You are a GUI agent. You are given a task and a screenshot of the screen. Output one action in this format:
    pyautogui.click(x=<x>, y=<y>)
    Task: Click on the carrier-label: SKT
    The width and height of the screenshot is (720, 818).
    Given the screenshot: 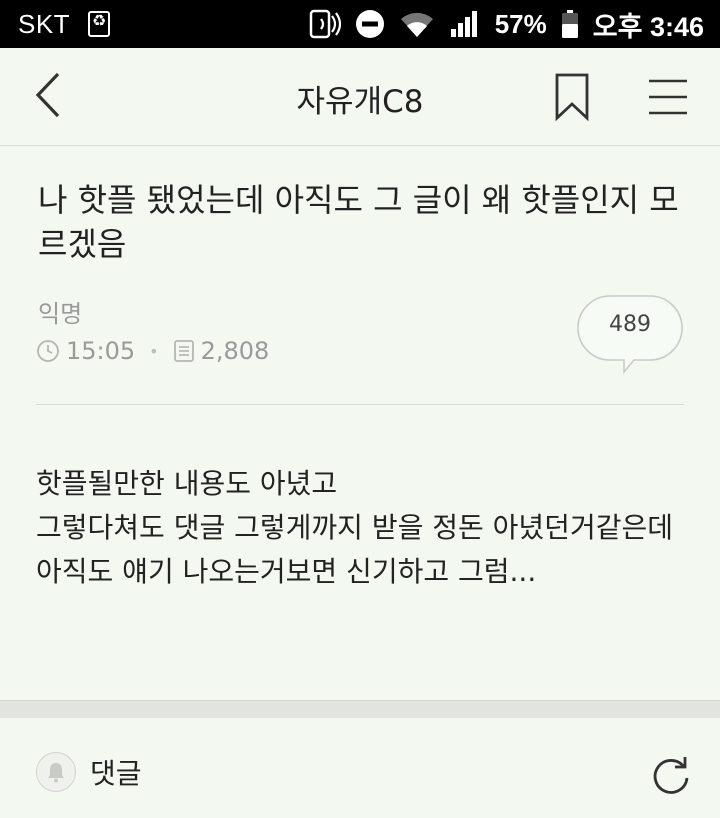 What is the action you would take?
    pyautogui.click(x=44, y=23)
    